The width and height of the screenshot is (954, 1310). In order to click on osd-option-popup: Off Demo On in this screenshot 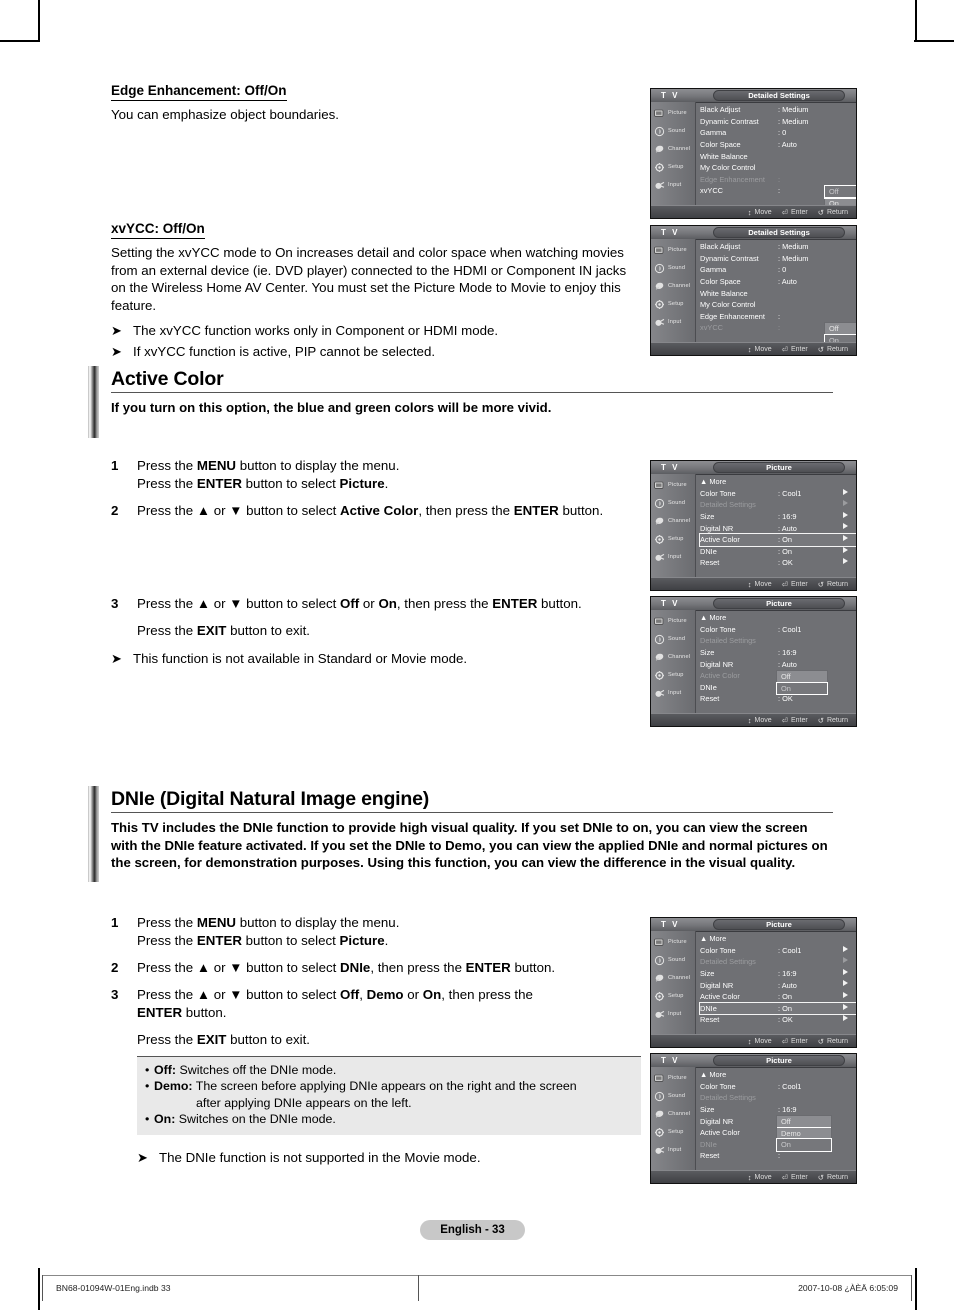, I will do `click(804, 1133)`.